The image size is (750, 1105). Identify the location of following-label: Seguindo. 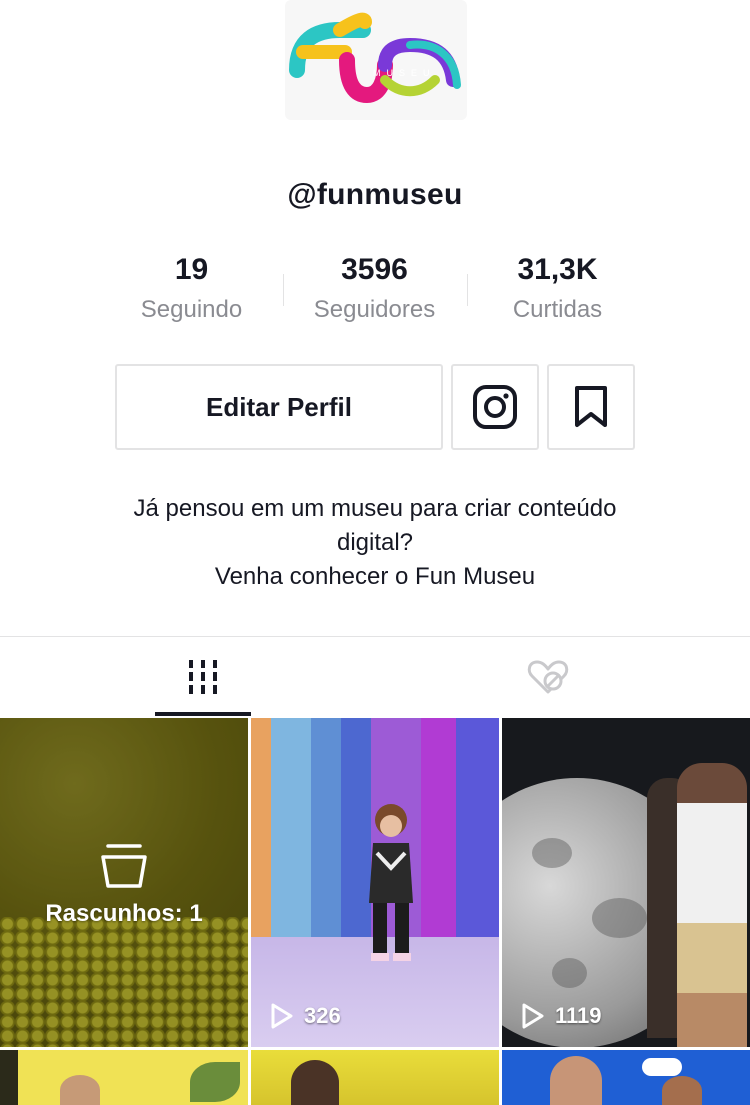
(191, 309).